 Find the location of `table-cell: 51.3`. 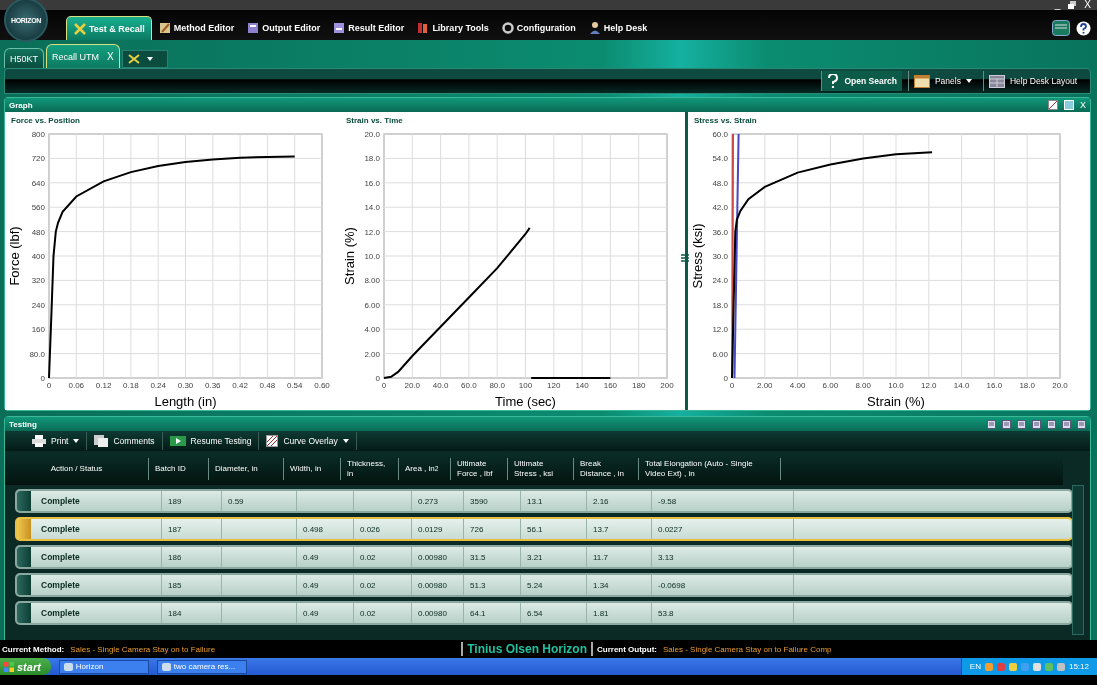

table-cell: 51.3 is located at coordinates (491, 585).